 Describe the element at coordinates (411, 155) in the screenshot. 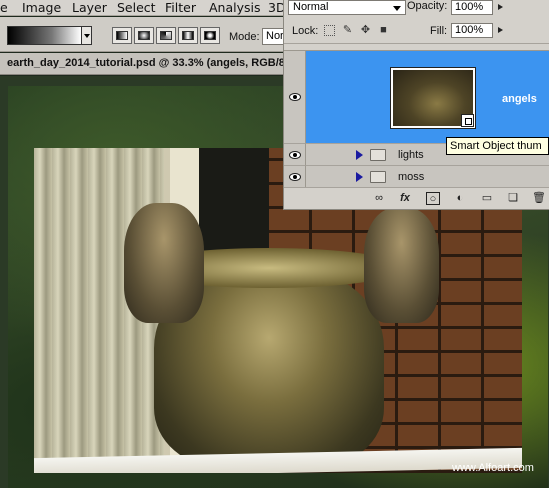

I see `layer-name-lights: lights` at that location.